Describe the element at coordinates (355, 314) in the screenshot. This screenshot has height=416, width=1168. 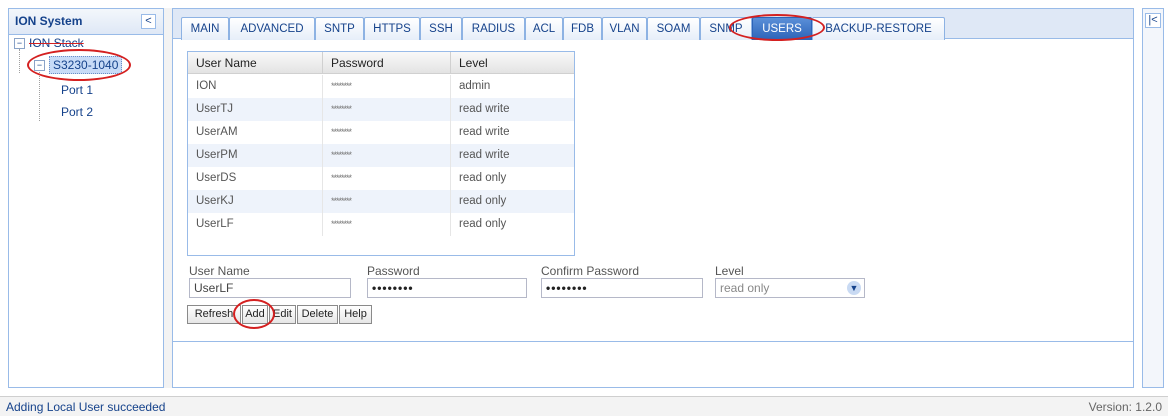
I see `help-button: Help` at that location.